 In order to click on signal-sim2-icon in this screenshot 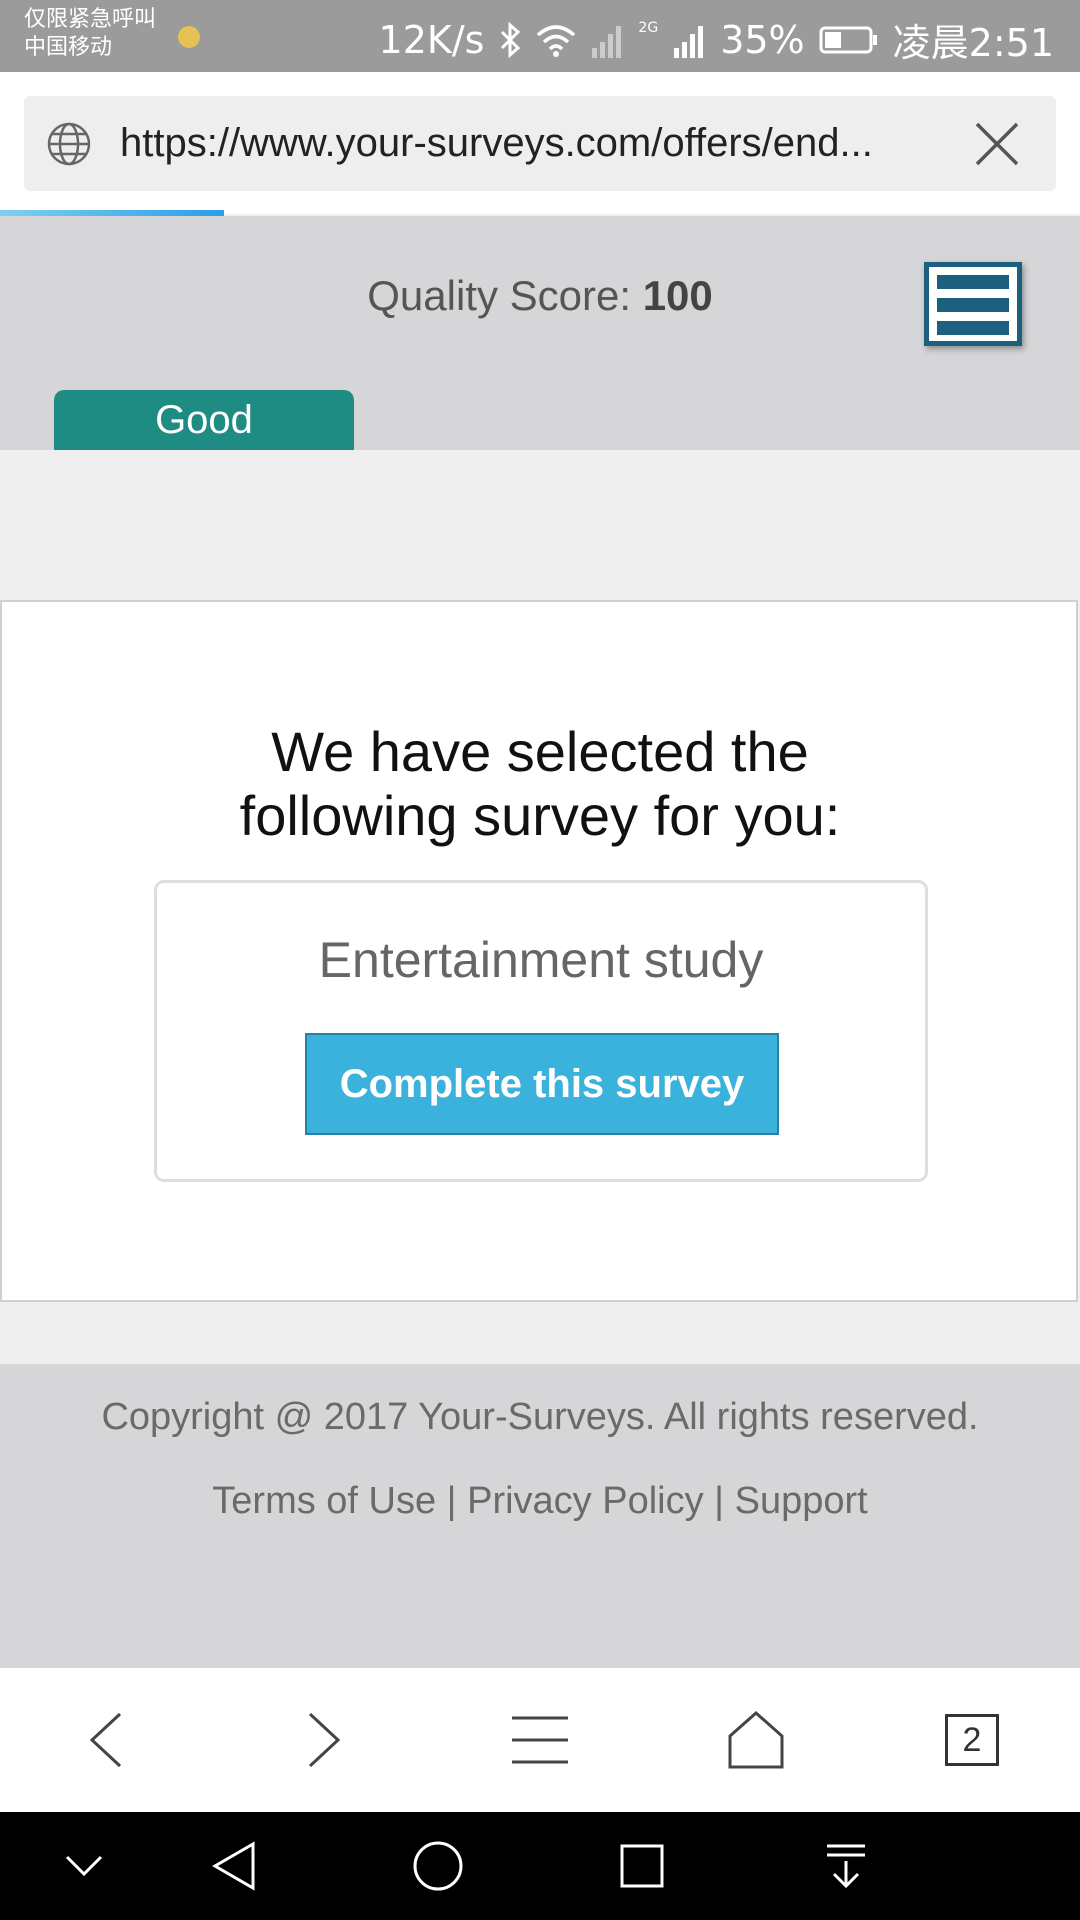, I will do `click(689, 41)`.